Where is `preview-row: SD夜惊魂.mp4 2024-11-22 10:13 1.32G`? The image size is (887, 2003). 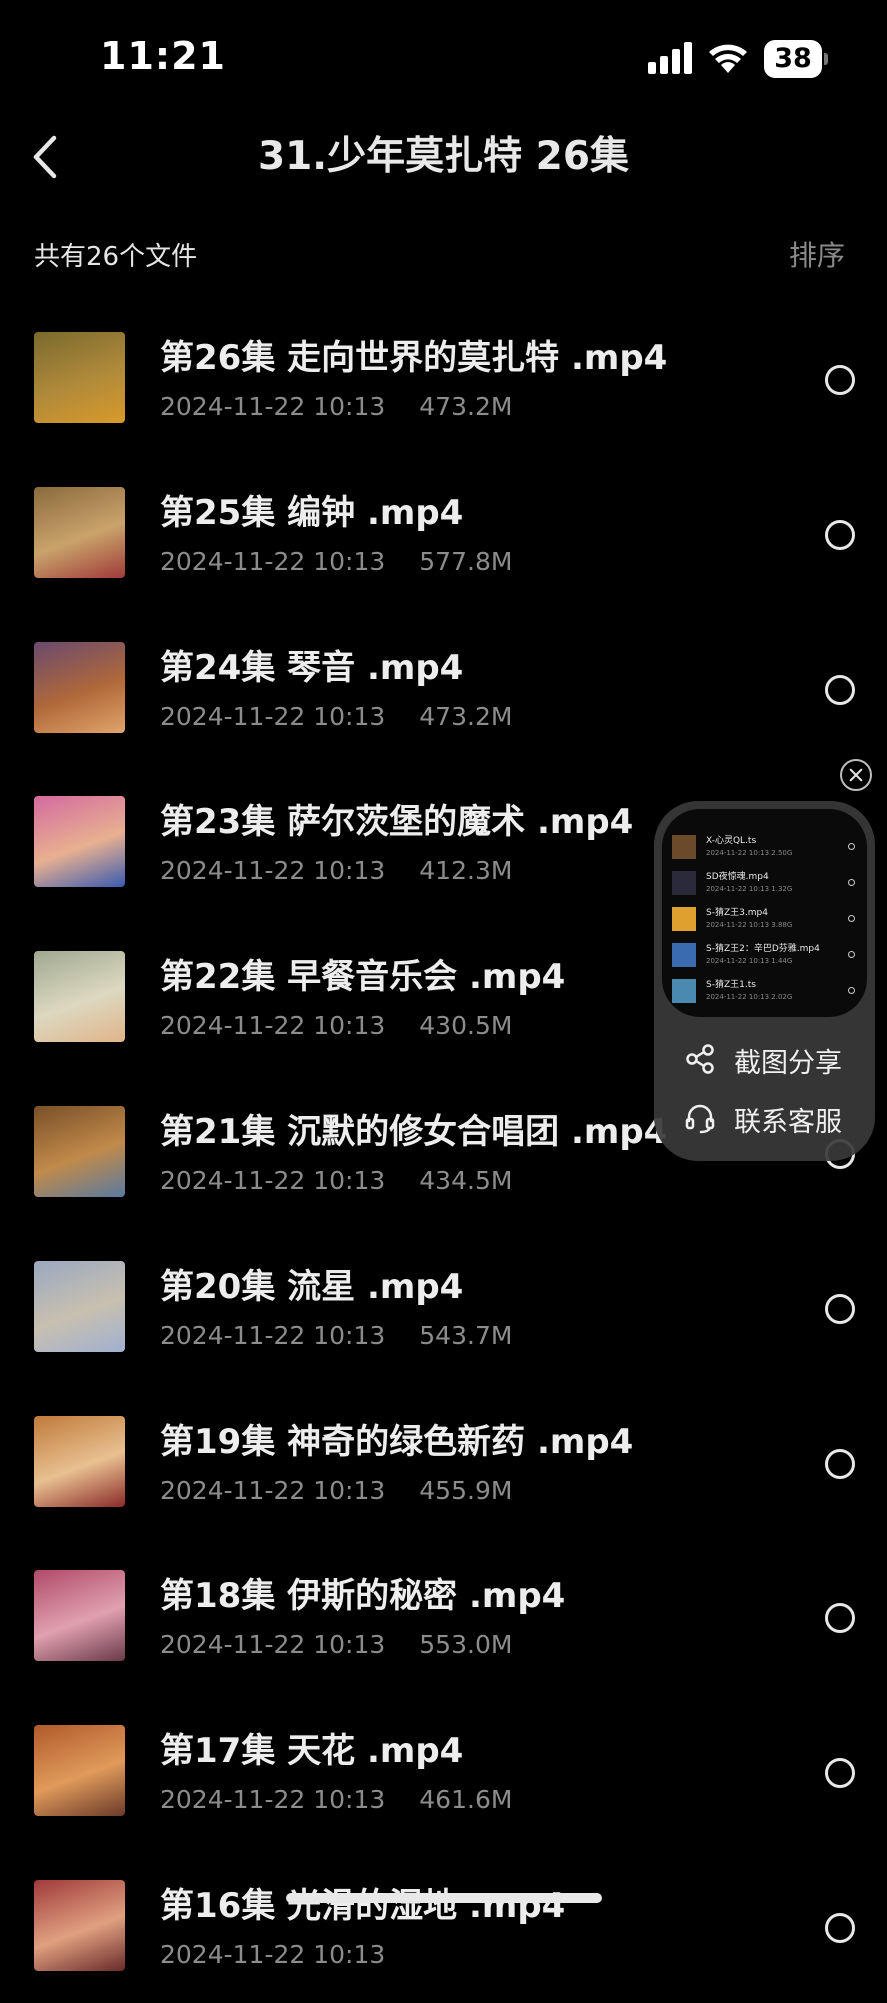 preview-row: SD夜惊魂.mp4 2024-11-22 10:13 1.32G is located at coordinates (764, 884).